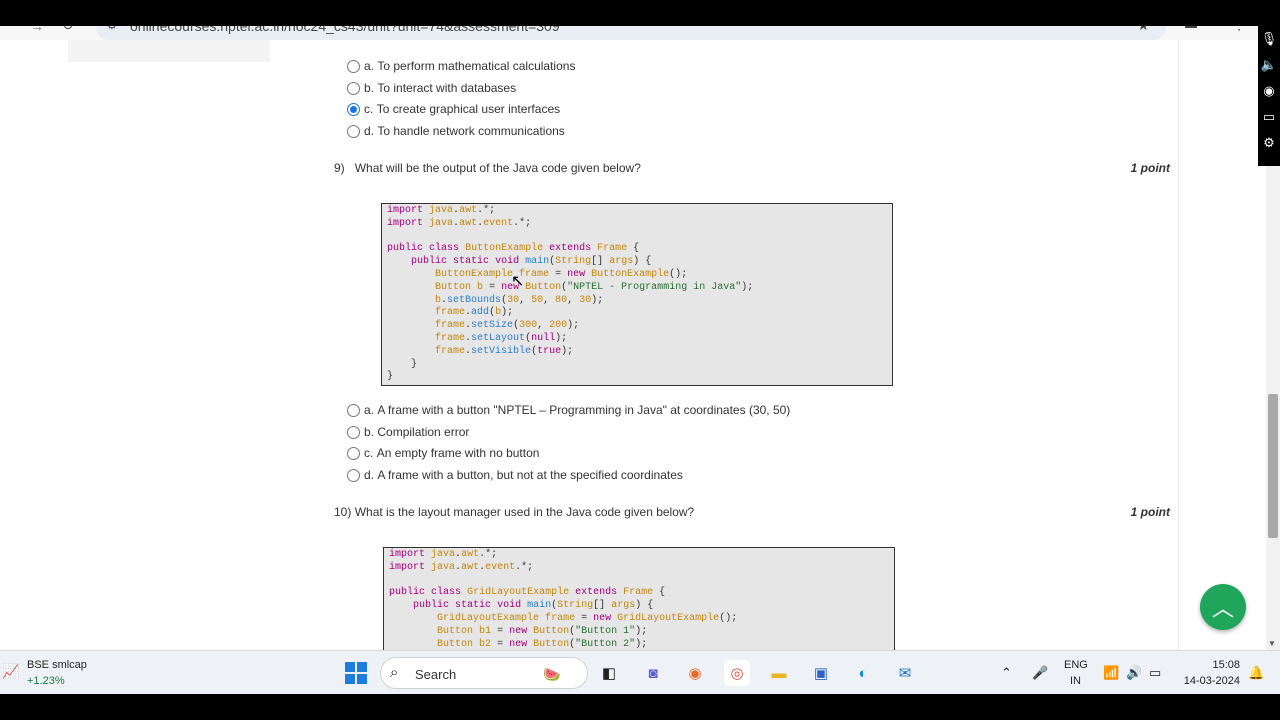  What do you see at coordinates (447, 88) in the screenshot?
I see `option-text: To interact with databases` at bounding box center [447, 88].